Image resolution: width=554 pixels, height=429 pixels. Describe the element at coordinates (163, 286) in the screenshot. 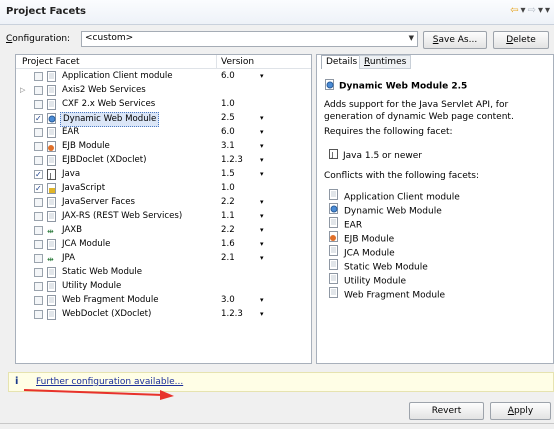

I see `facet-row: Utility Module` at that location.